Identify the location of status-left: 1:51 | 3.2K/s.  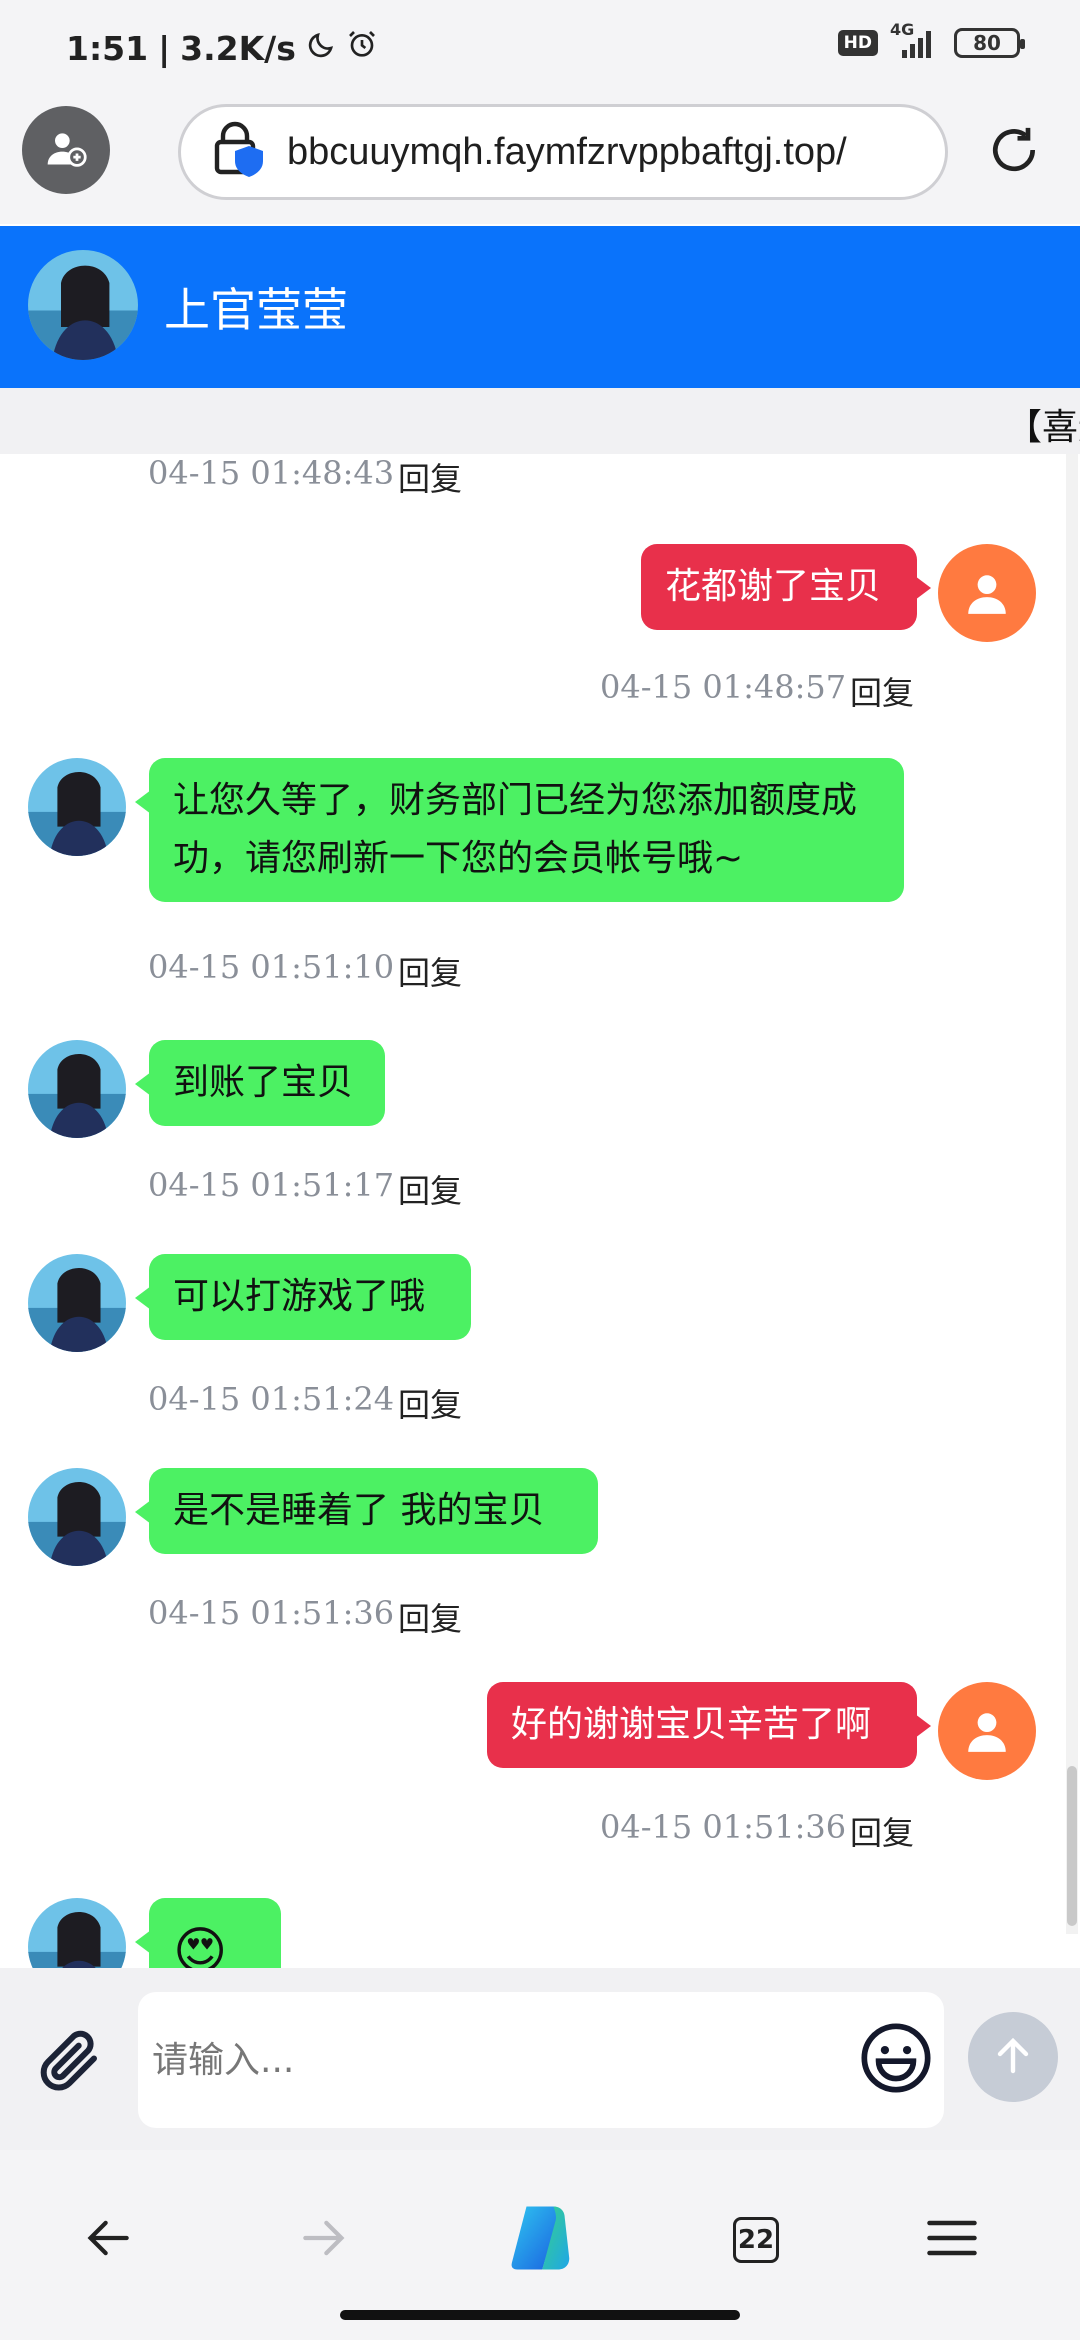
(222, 48).